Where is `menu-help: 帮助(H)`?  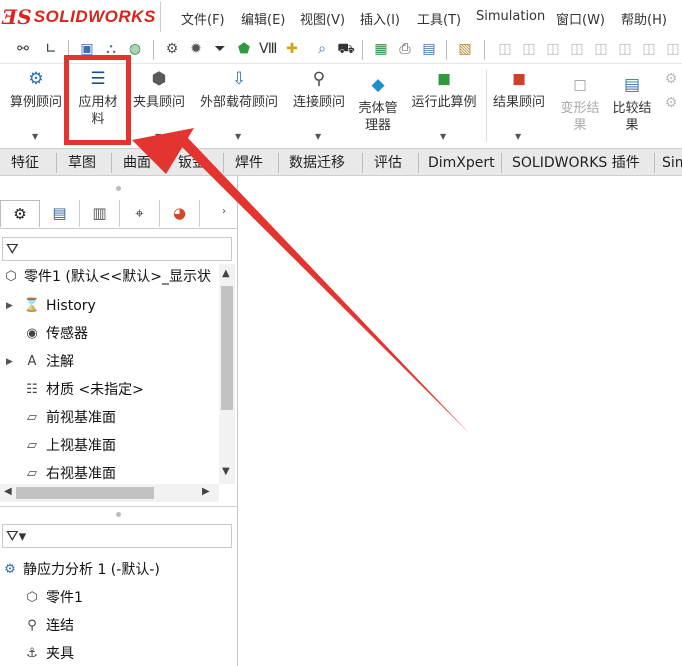 menu-help: 帮助(H) is located at coordinates (644, 18).